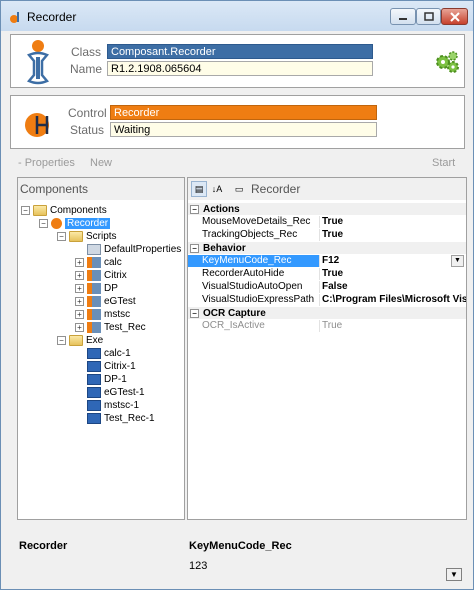  What do you see at coordinates (254, 326) in the screenshot?
I see `property-name: OCR_IsActive` at bounding box center [254, 326].